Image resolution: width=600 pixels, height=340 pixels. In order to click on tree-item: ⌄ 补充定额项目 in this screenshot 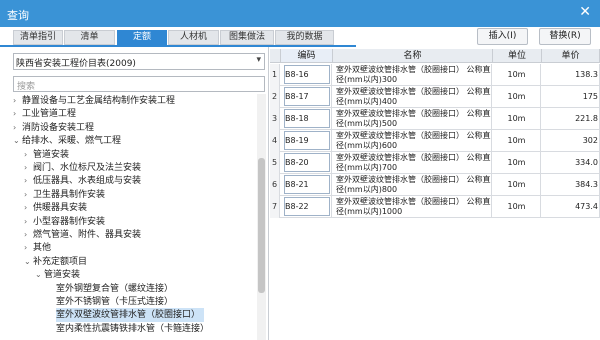, I will do `click(55, 262)`.